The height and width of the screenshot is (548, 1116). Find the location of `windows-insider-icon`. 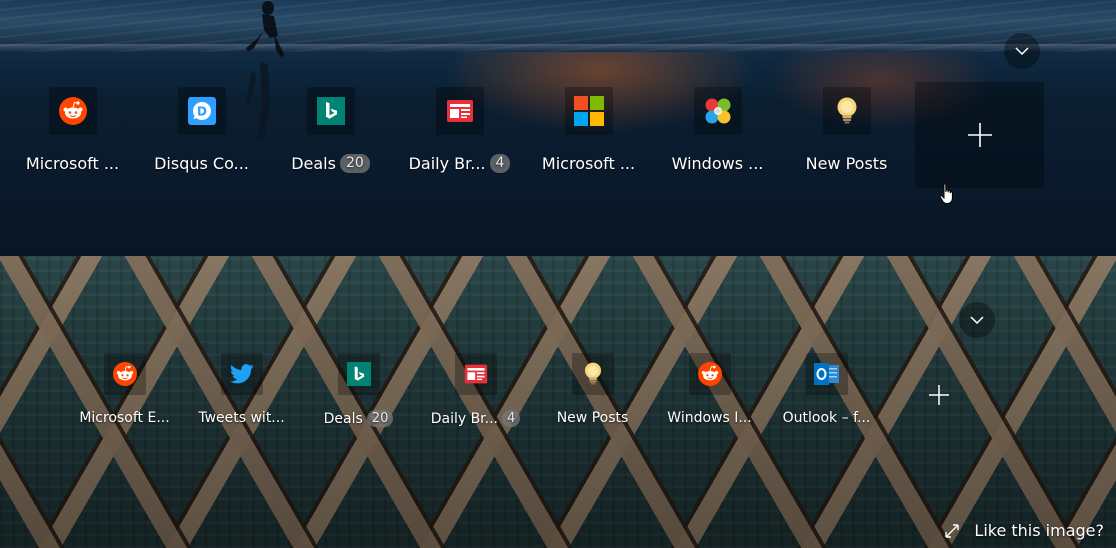

windows-insider-icon is located at coordinates (717, 111).